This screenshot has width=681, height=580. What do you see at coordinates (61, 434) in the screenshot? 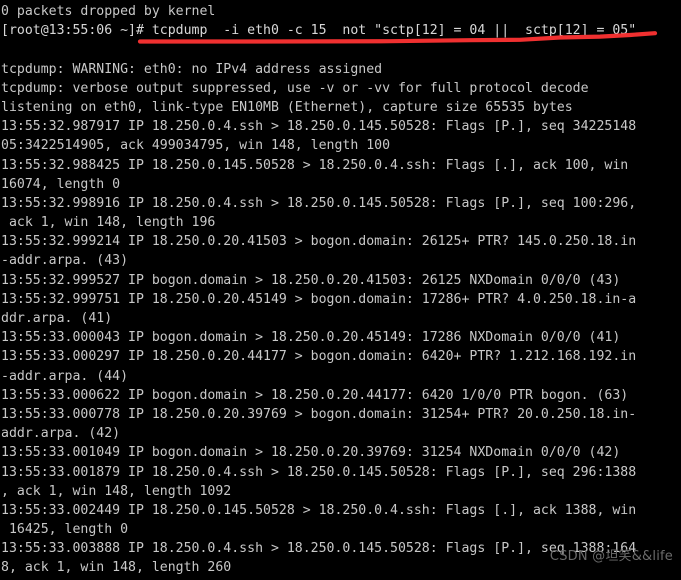
I see `terminal-output-line: addr.arpa. (42)` at bounding box center [61, 434].